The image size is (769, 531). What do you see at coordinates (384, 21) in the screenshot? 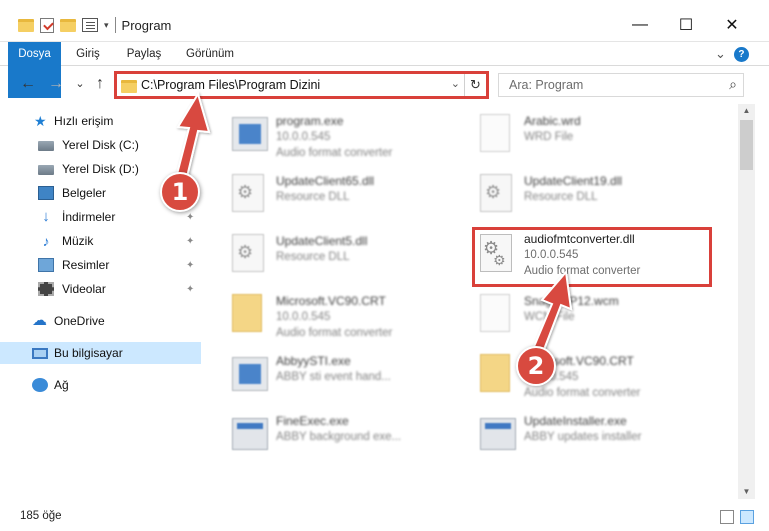
I see `title-bar: ▾ Program — ☐ ✕` at bounding box center [384, 21].